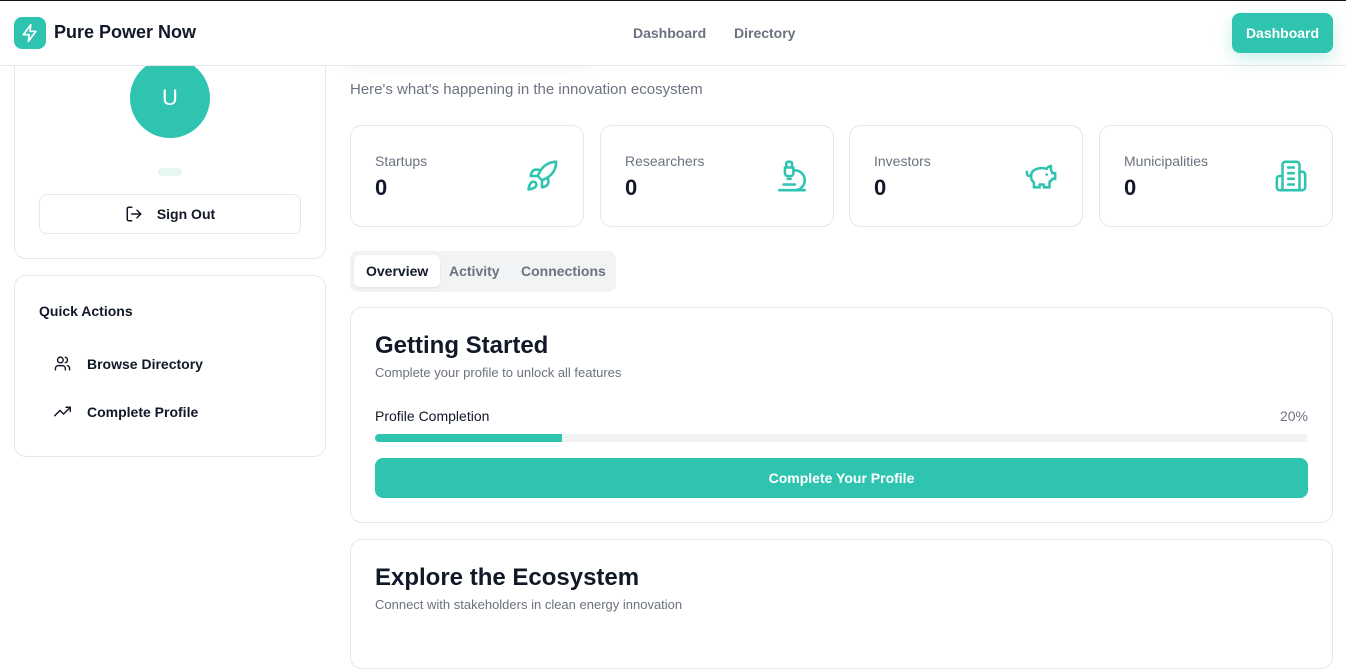 The height and width of the screenshot is (669, 1346). What do you see at coordinates (62, 363) in the screenshot?
I see `users-icon` at bounding box center [62, 363].